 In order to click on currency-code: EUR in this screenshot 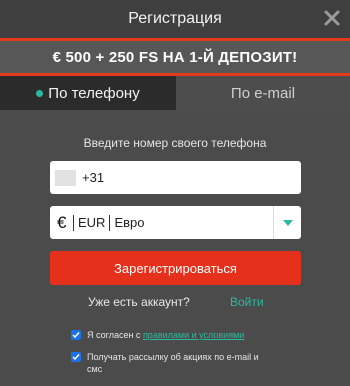, I will do `click(92, 222)`.